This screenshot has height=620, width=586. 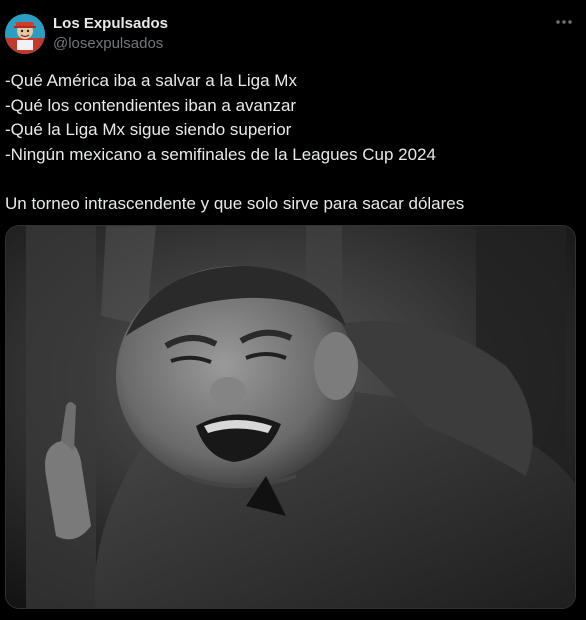 What do you see at coordinates (110, 24) in the screenshot?
I see `author-display-name: Los Expulsados` at bounding box center [110, 24].